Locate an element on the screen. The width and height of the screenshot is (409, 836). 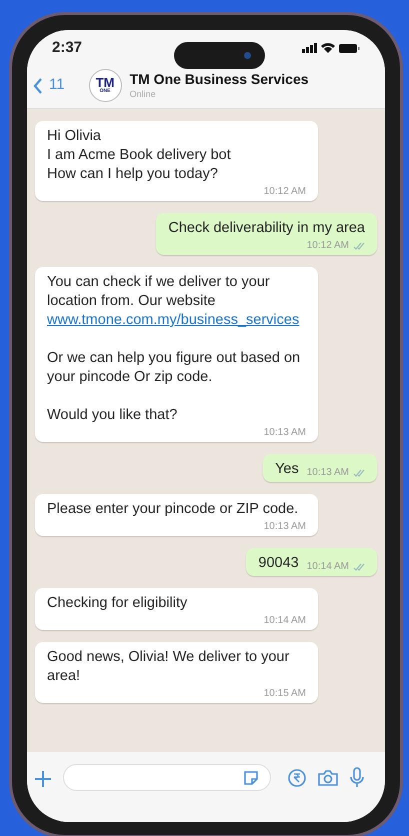
message-text: Would you like that? is located at coordinates (112, 415).